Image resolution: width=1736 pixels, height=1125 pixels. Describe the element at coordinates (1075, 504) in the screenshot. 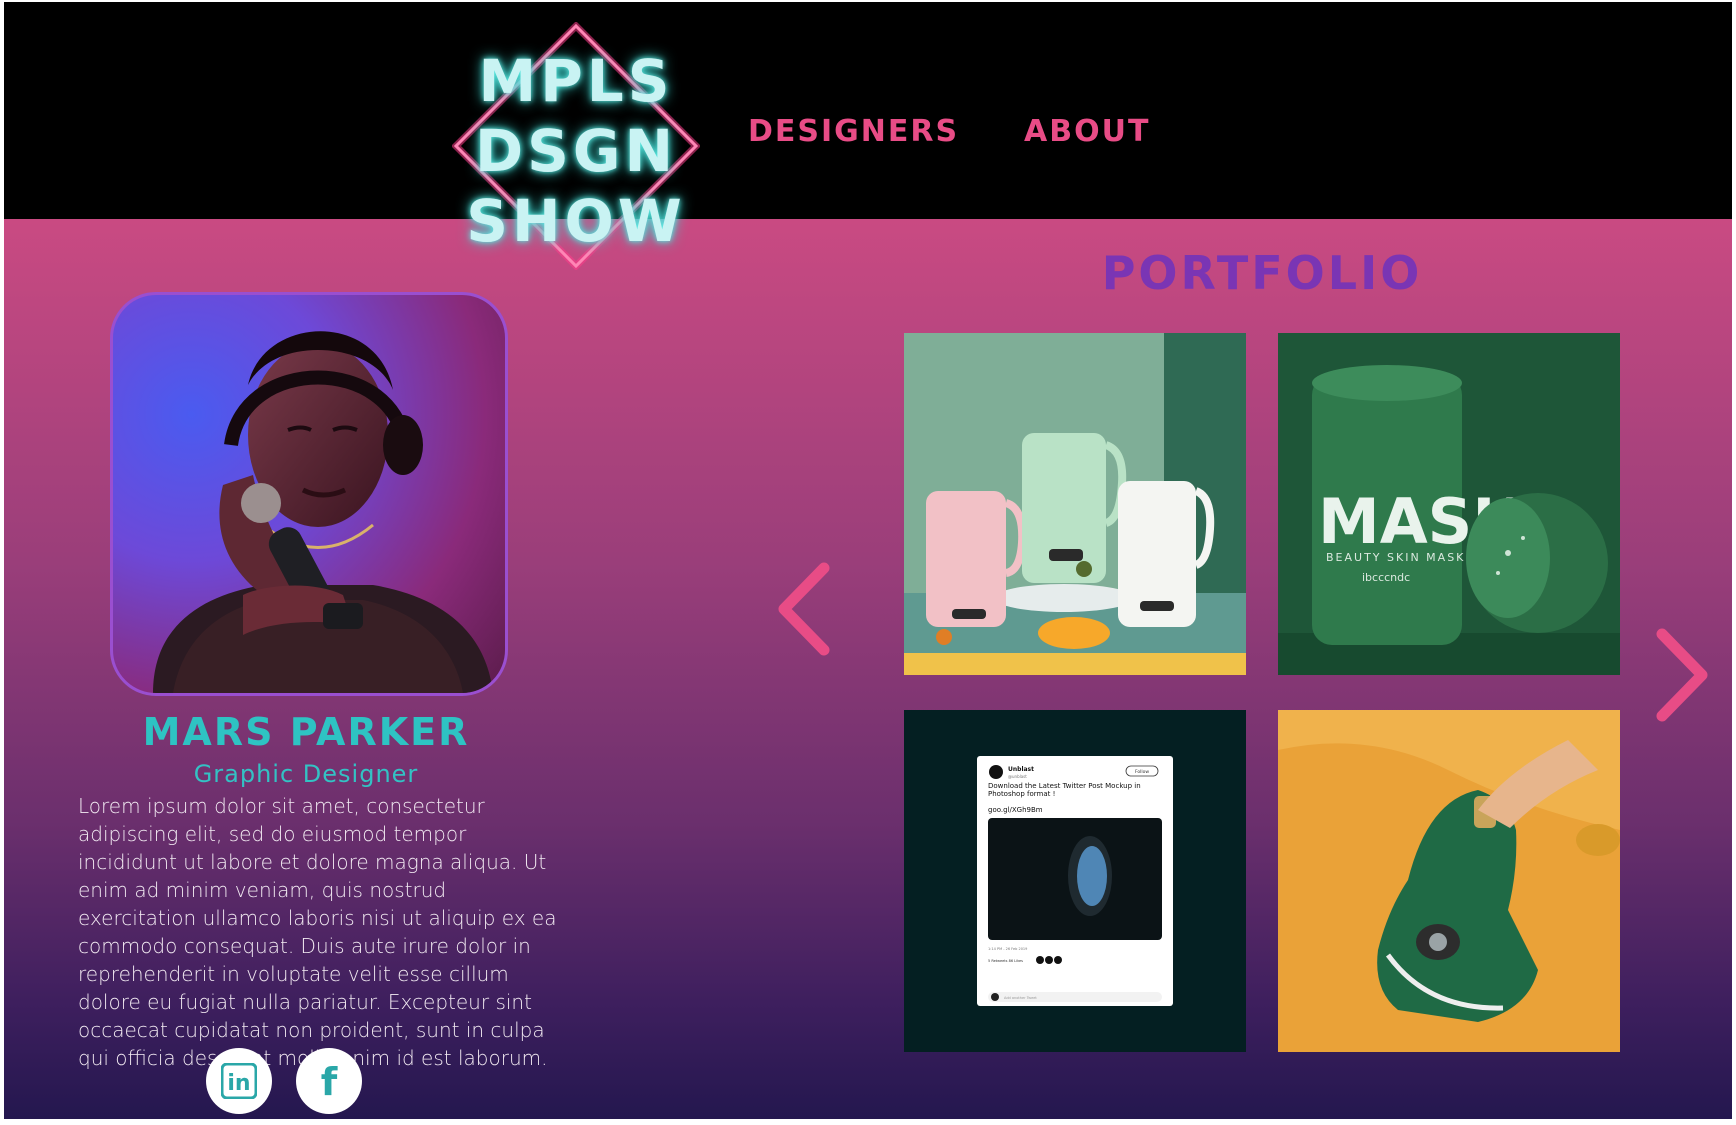

I see `portfolio-tile-kettles` at that location.